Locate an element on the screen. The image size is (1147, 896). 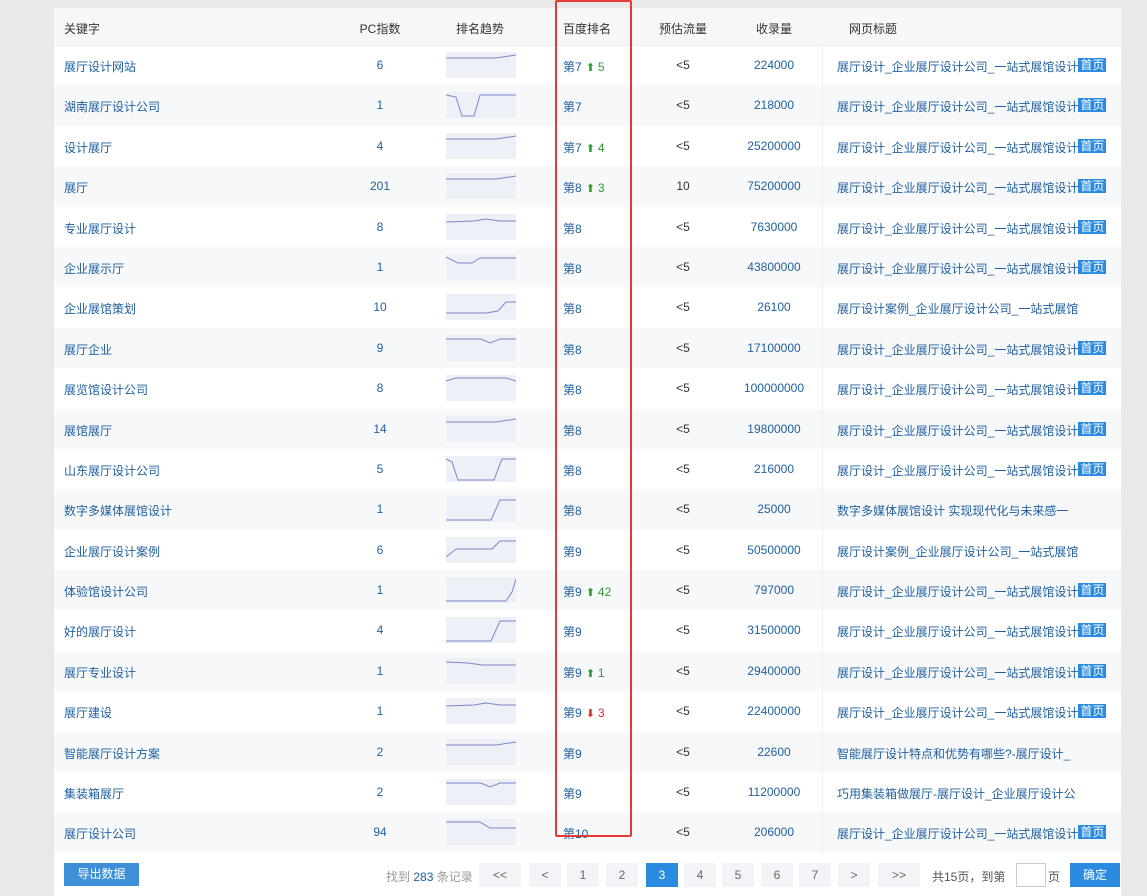
page-title-link: 巧用集装箱做展厅-展厅设计_企业展厅设计公 is located at coordinates (956, 793).